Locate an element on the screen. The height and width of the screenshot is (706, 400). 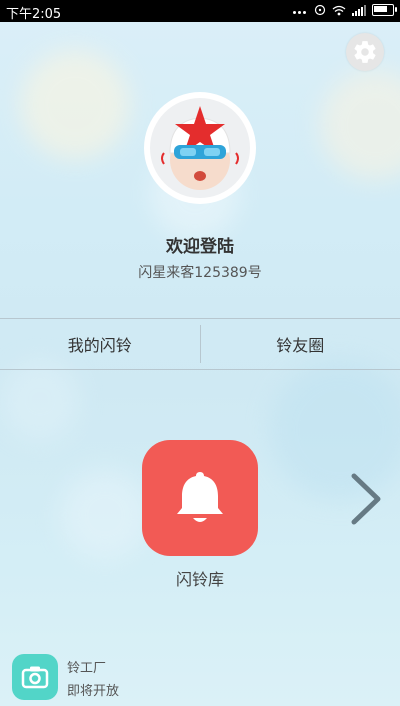
mascot-icon is located at coordinates (200, 148).